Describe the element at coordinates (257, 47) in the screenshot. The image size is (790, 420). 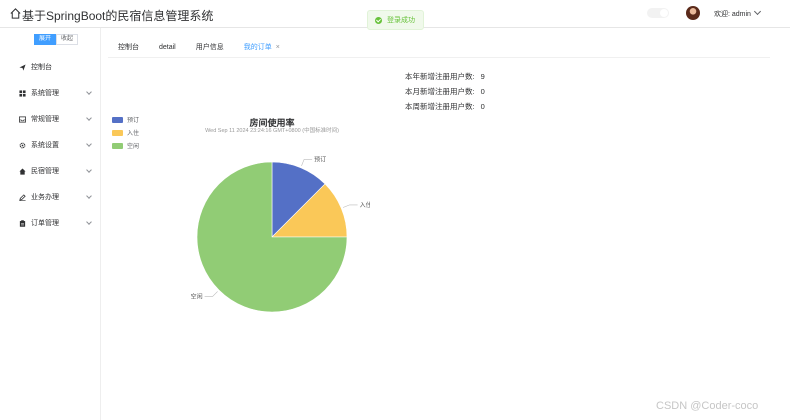
I see `tab-label: 我的订单` at that location.